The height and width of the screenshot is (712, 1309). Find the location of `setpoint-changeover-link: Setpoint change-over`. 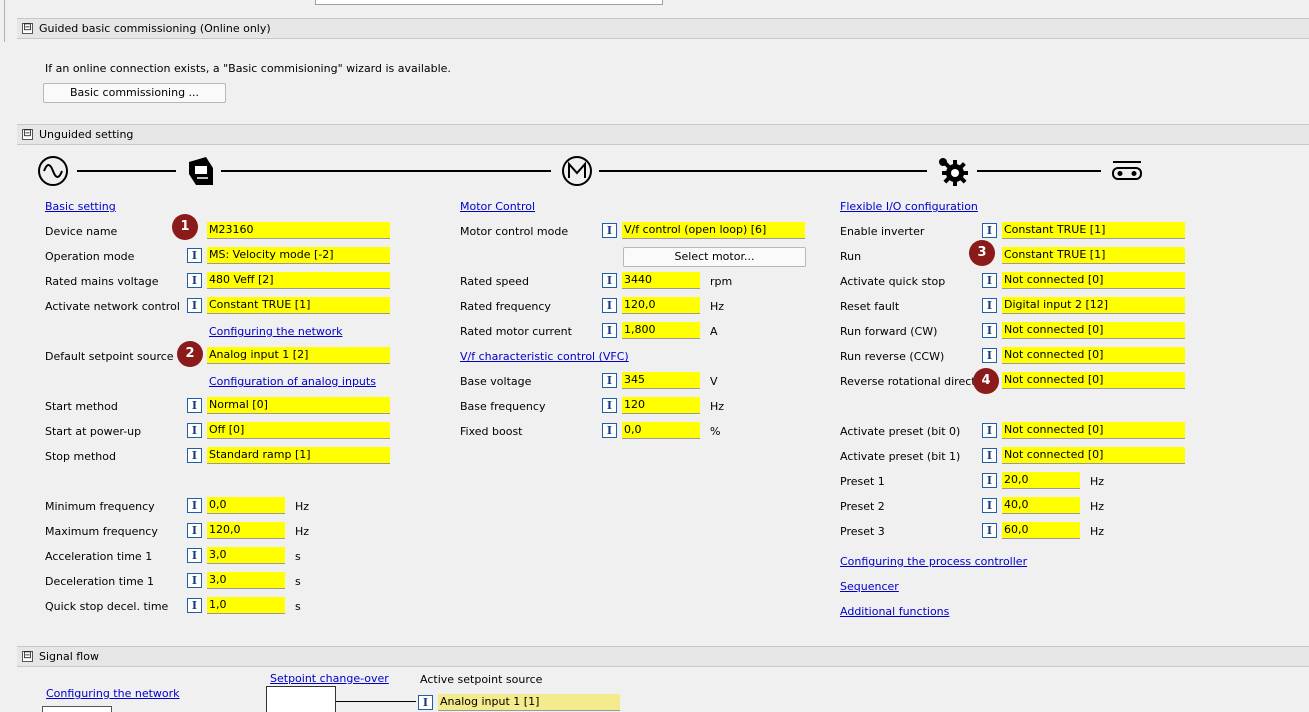

setpoint-changeover-link: Setpoint change-over is located at coordinates (329, 679).